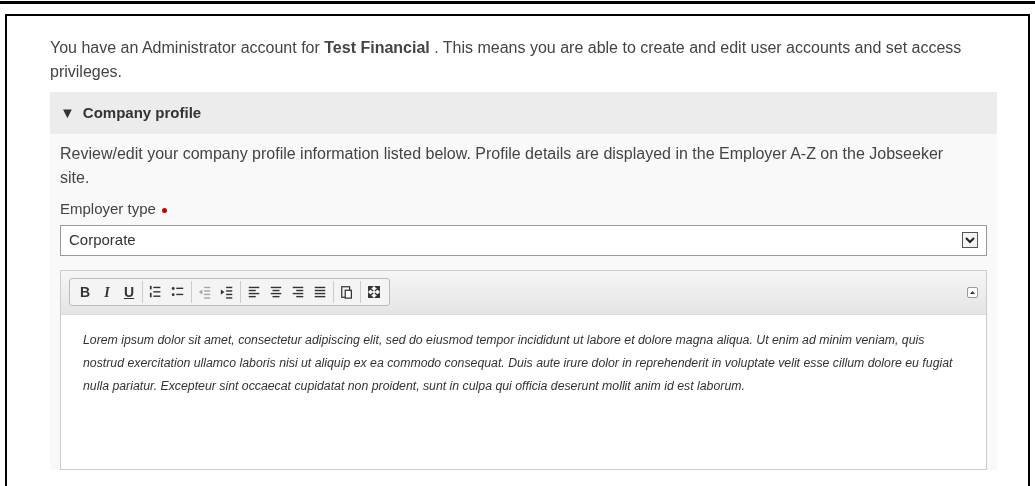 This screenshot has width=1035, height=486. What do you see at coordinates (502, 166) in the screenshot?
I see `section-description: Review/edit your company profile information listed below. Profile details are displayed in the Employer A-Z on the Jobseeker site.` at bounding box center [502, 166].